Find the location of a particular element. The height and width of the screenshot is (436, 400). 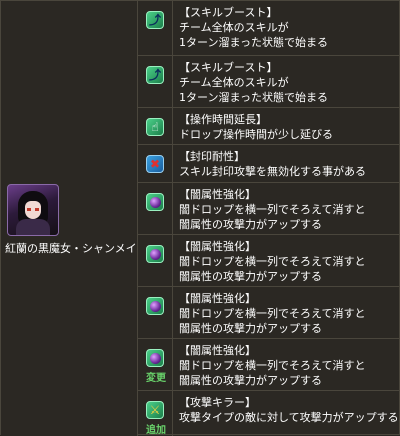

seal-resist-icon: ✖ is located at coordinates (155, 164).